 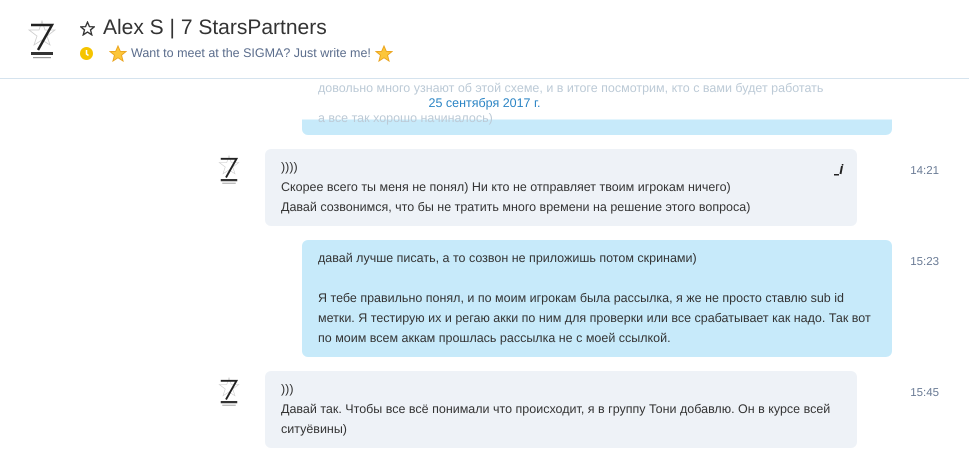 I want to click on message-text: Скорее всего ты меня не понял) Ни кто не отправляет твоим игрокам ничего), so click(x=506, y=187).